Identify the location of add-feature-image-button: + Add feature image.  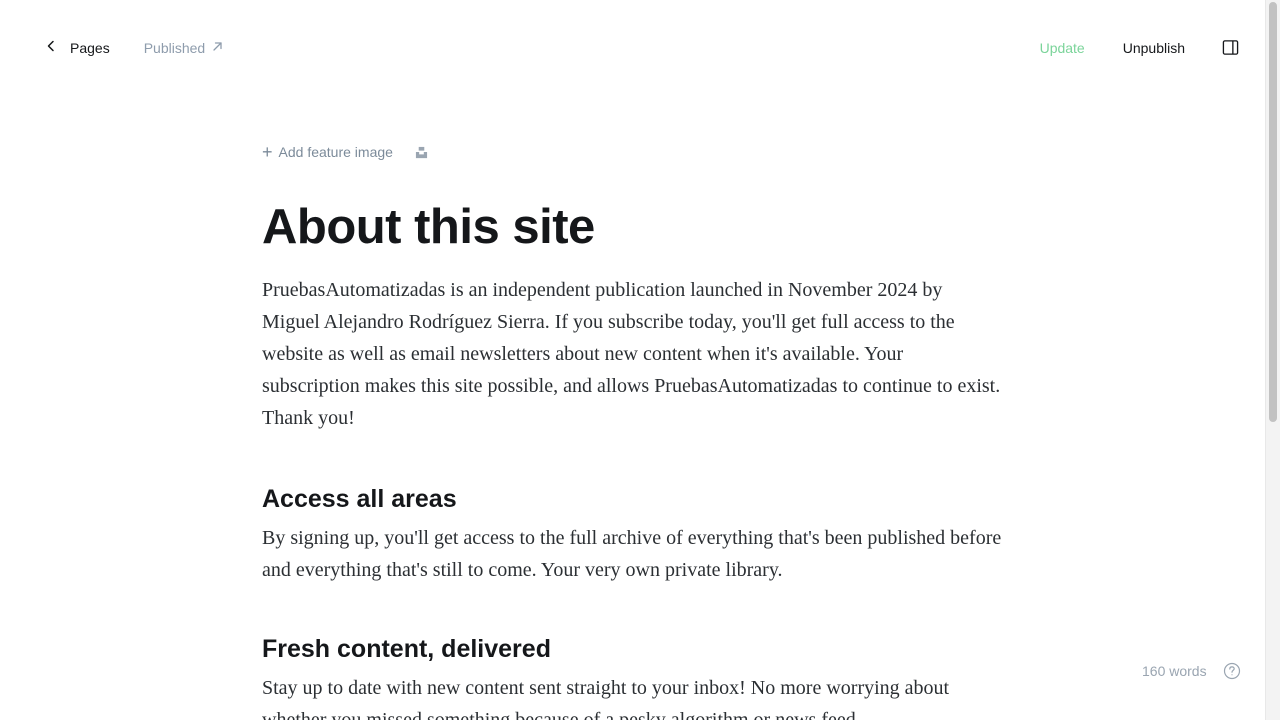
(327, 152).